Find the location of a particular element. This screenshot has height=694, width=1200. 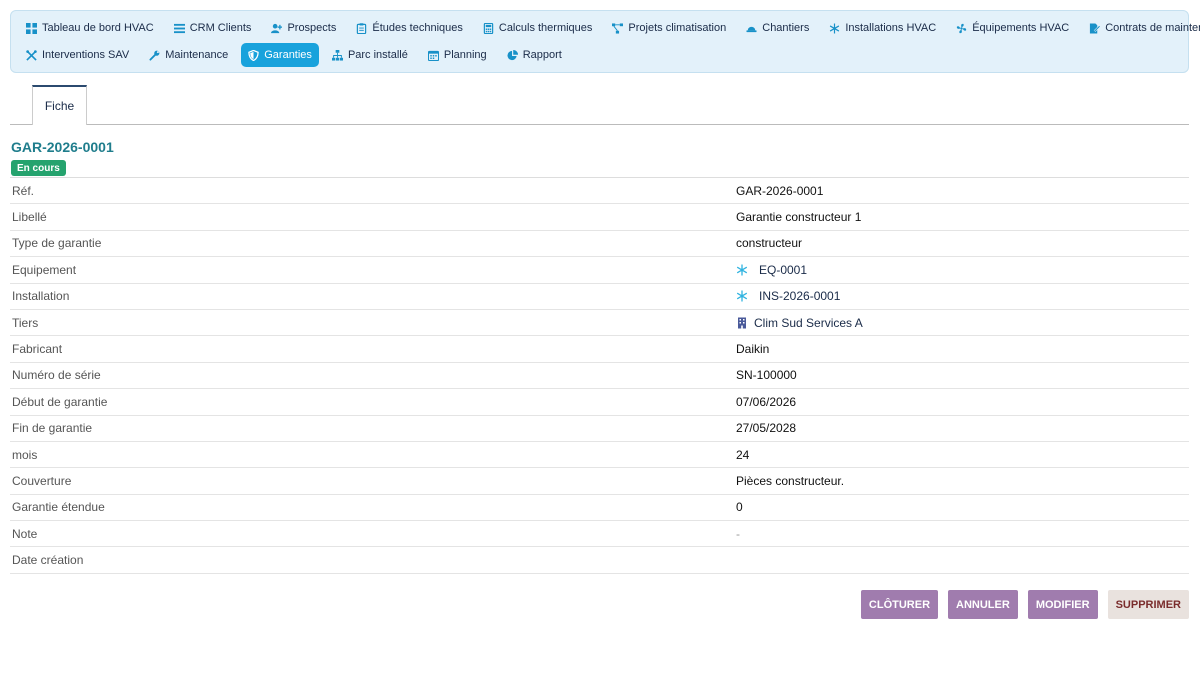

field-value-text: constructeur is located at coordinates (769, 243).